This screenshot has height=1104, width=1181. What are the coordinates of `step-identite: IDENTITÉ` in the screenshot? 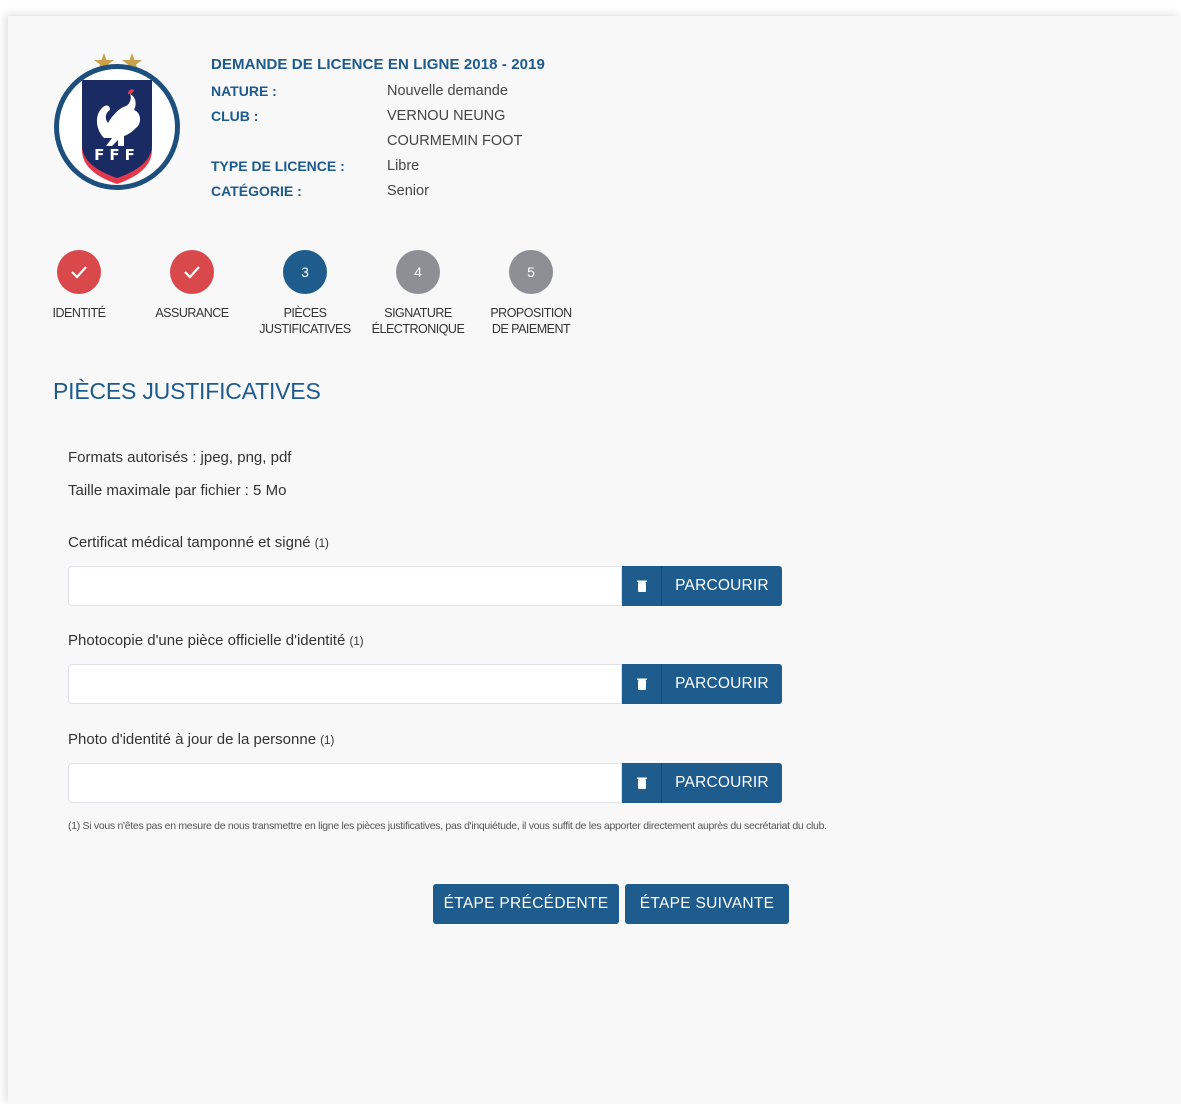 It's located at (79, 285).